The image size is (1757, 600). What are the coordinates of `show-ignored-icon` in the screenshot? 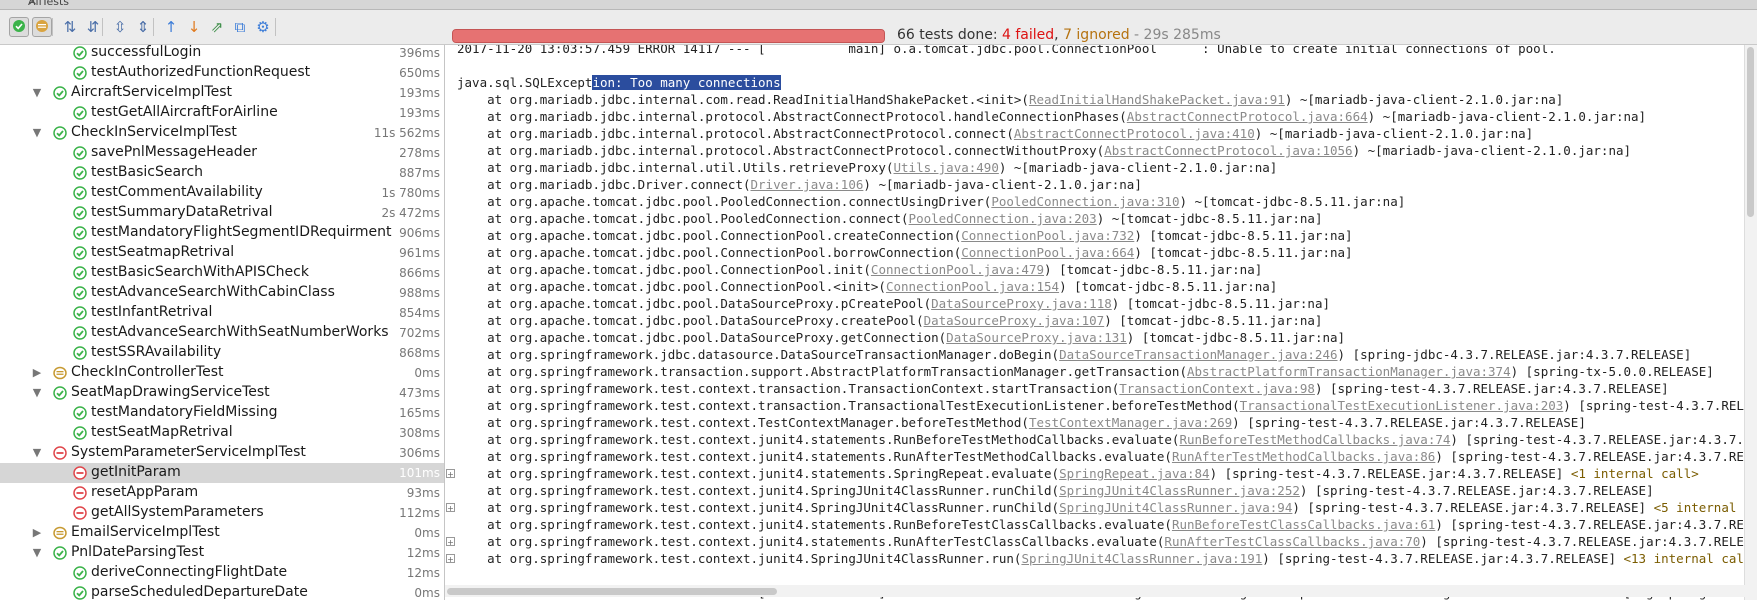 It's located at (42, 27).